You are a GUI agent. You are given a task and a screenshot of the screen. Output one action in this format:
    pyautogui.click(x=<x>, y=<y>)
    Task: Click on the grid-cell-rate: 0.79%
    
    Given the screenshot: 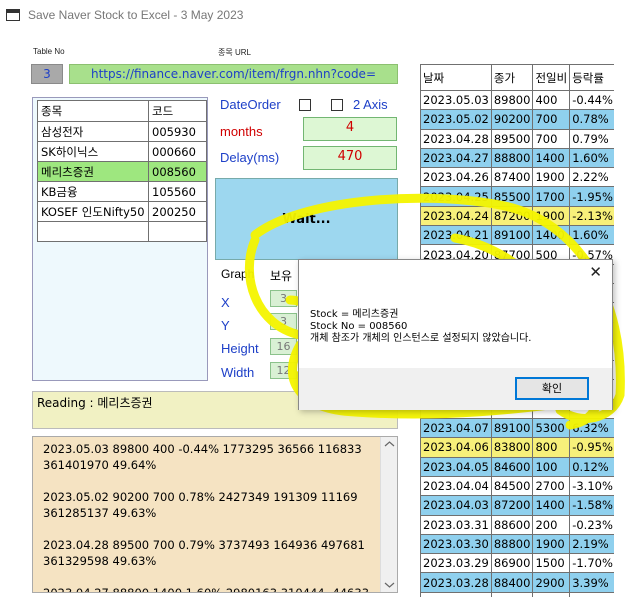 What is the action you would take?
    pyautogui.click(x=591, y=138)
    